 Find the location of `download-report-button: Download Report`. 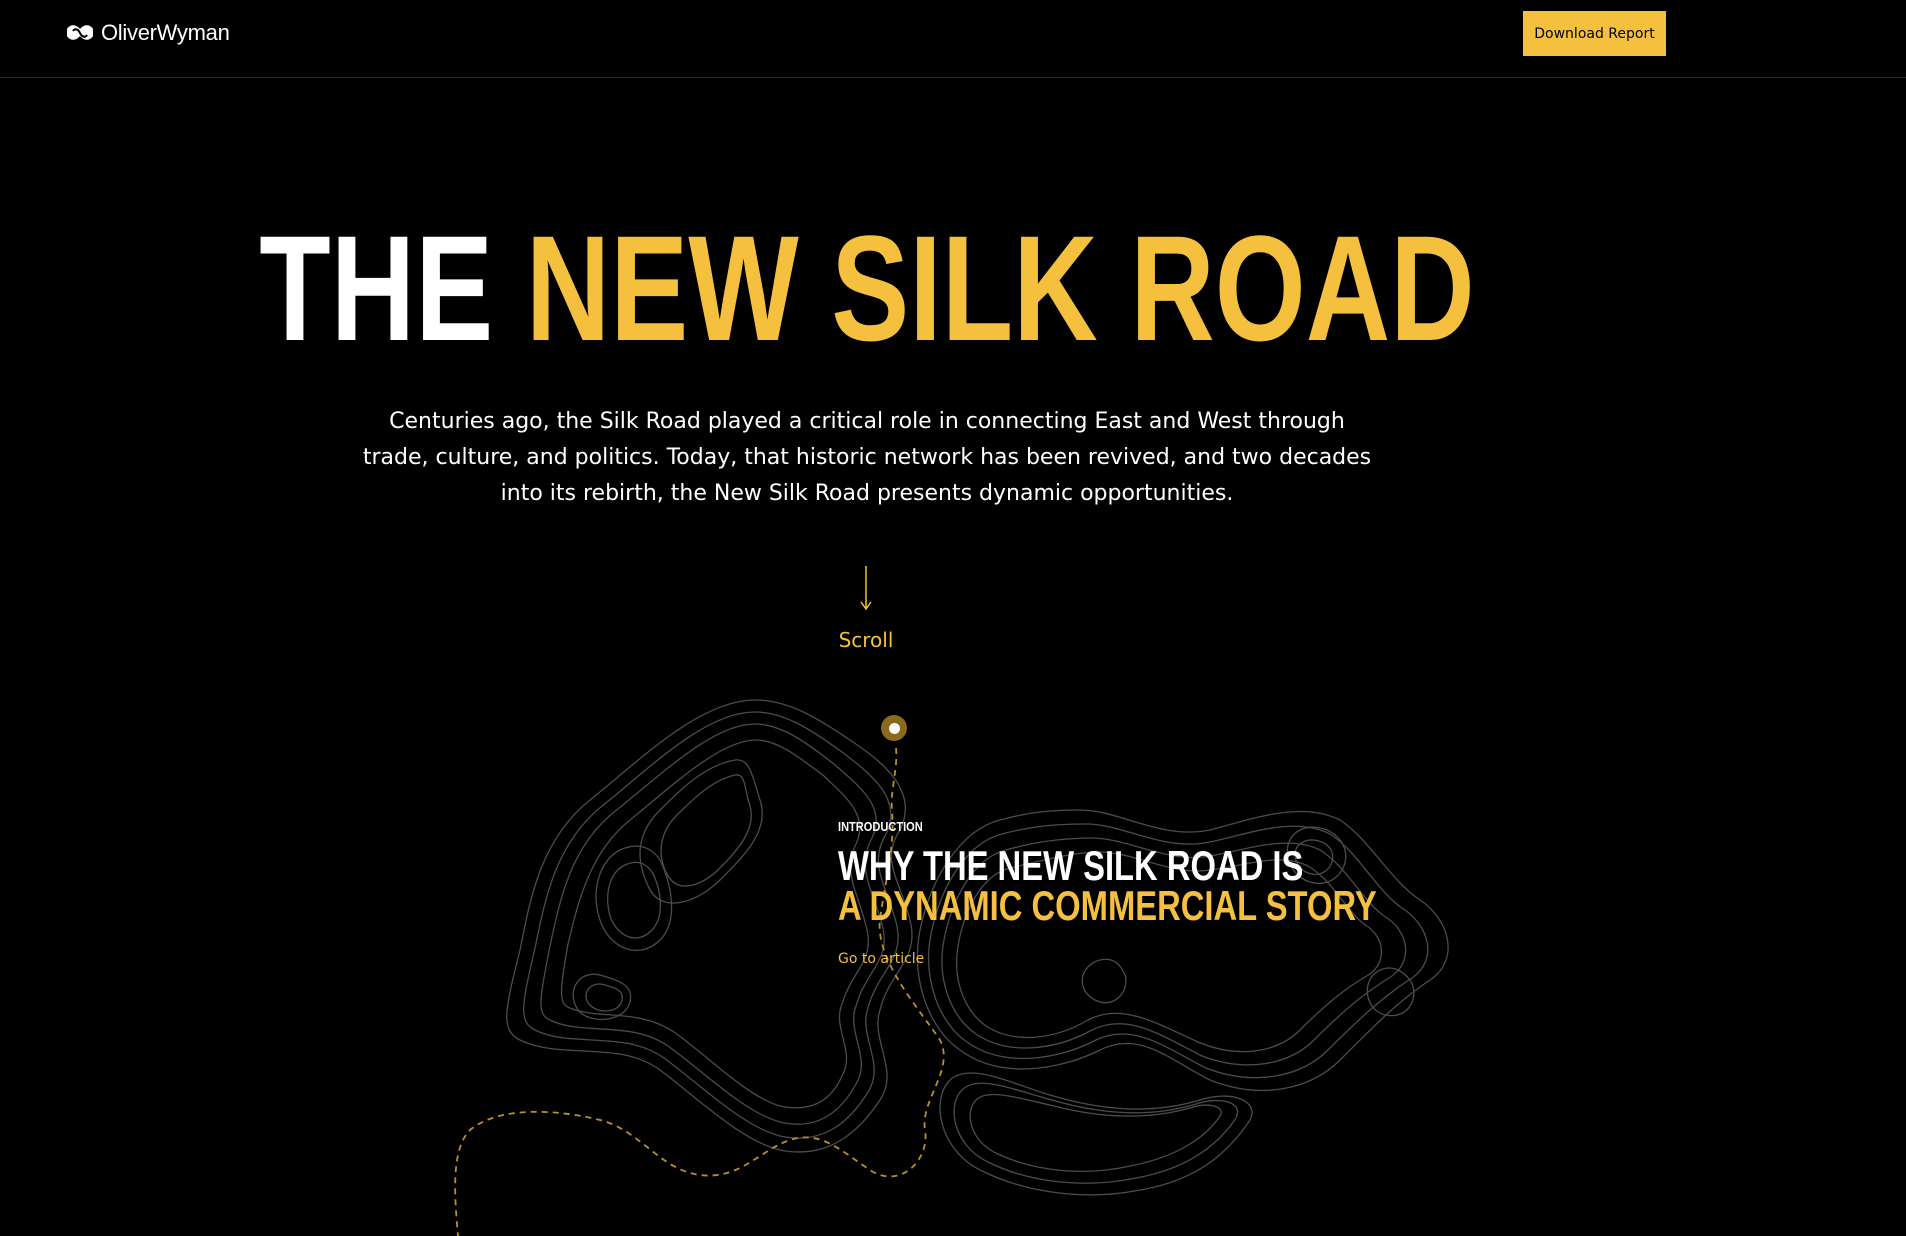

download-report-button: Download Report is located at coordinates (1594, 33).